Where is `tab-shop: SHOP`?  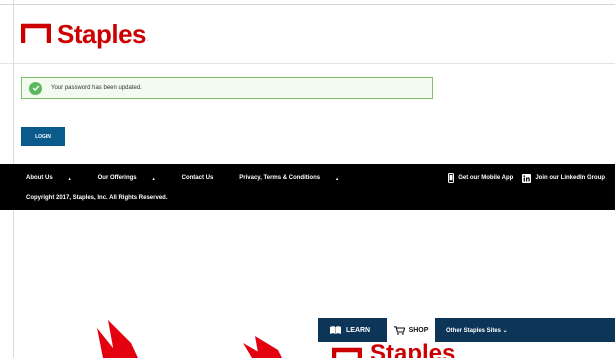 tab-shop: SHOP is located at coordinates (411, 330).